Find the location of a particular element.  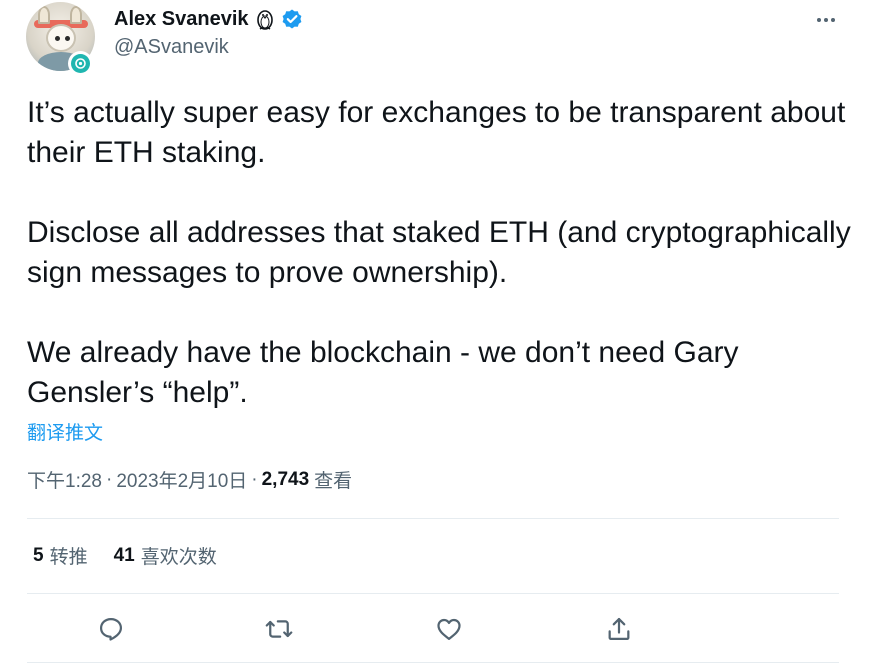

tweet-actions is located at coordinates (433, 629).